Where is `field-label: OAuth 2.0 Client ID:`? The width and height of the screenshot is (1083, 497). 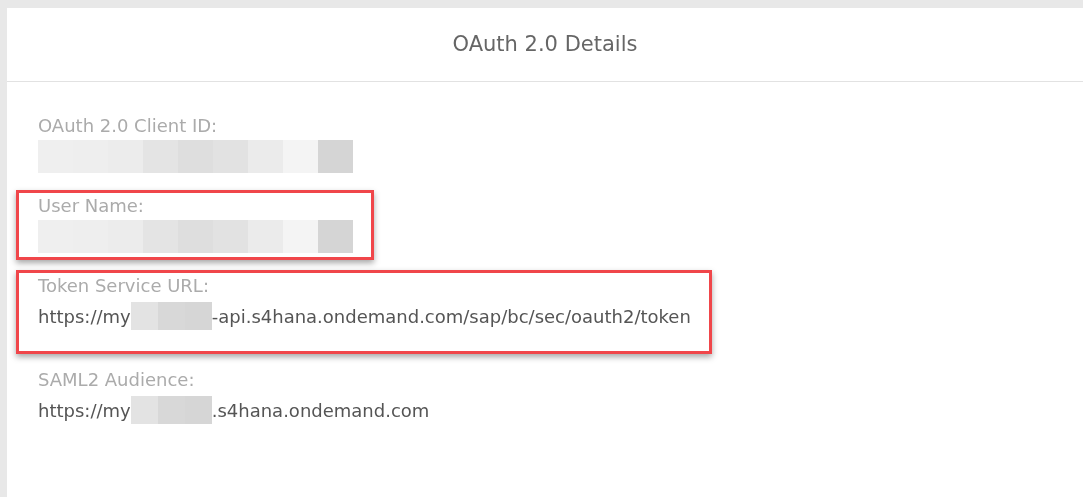 field-label: OAuth 2.0 Client ID: is located at coordinates (128, 126).